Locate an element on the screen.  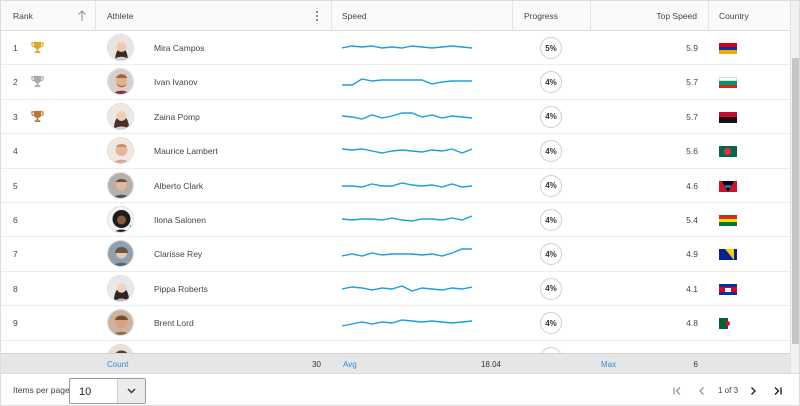
table-row: 7 Clarisse Rey 4% 4.9 is located at coordinates (395, 254).